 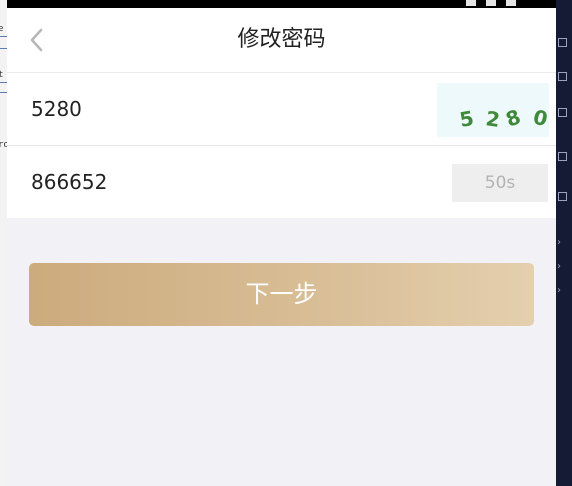 I want to click on status-icons, so click(x=491, y=3).